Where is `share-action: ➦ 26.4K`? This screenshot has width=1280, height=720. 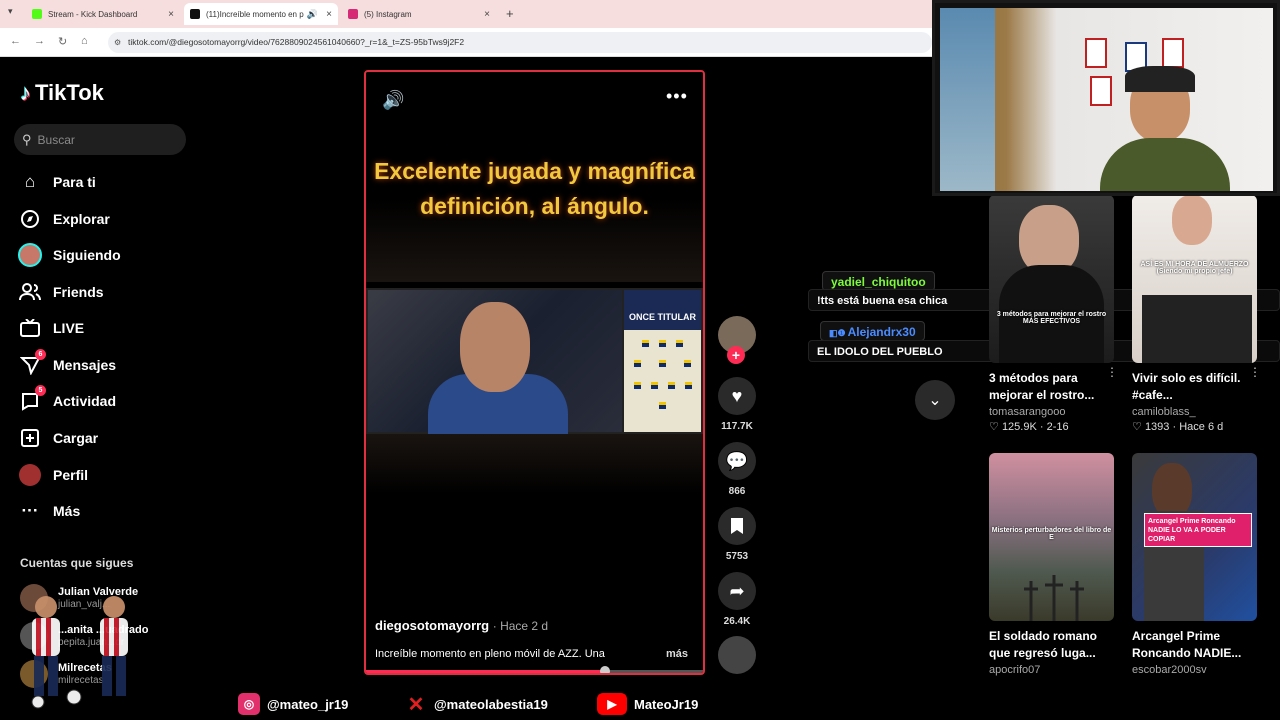 share-action: ➦ 26.4K is located at coordinates (737, 599).